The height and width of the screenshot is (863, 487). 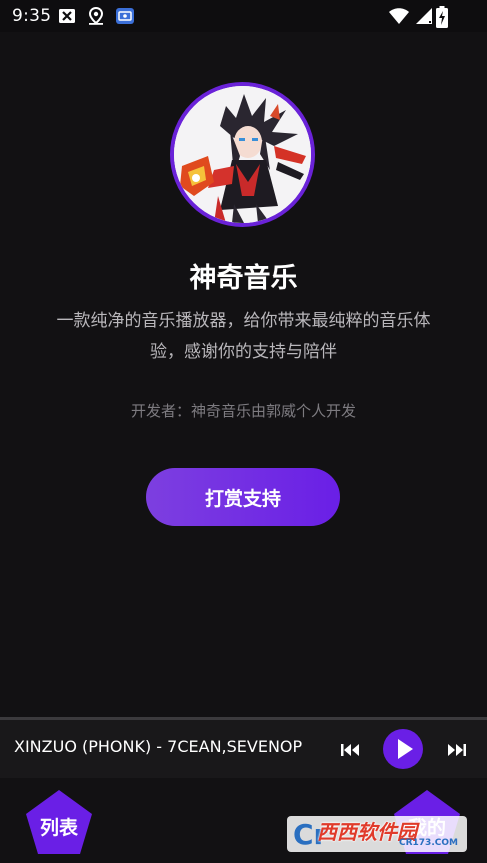 I want to click on status-time: 9:35, so click(x=32, y=16).